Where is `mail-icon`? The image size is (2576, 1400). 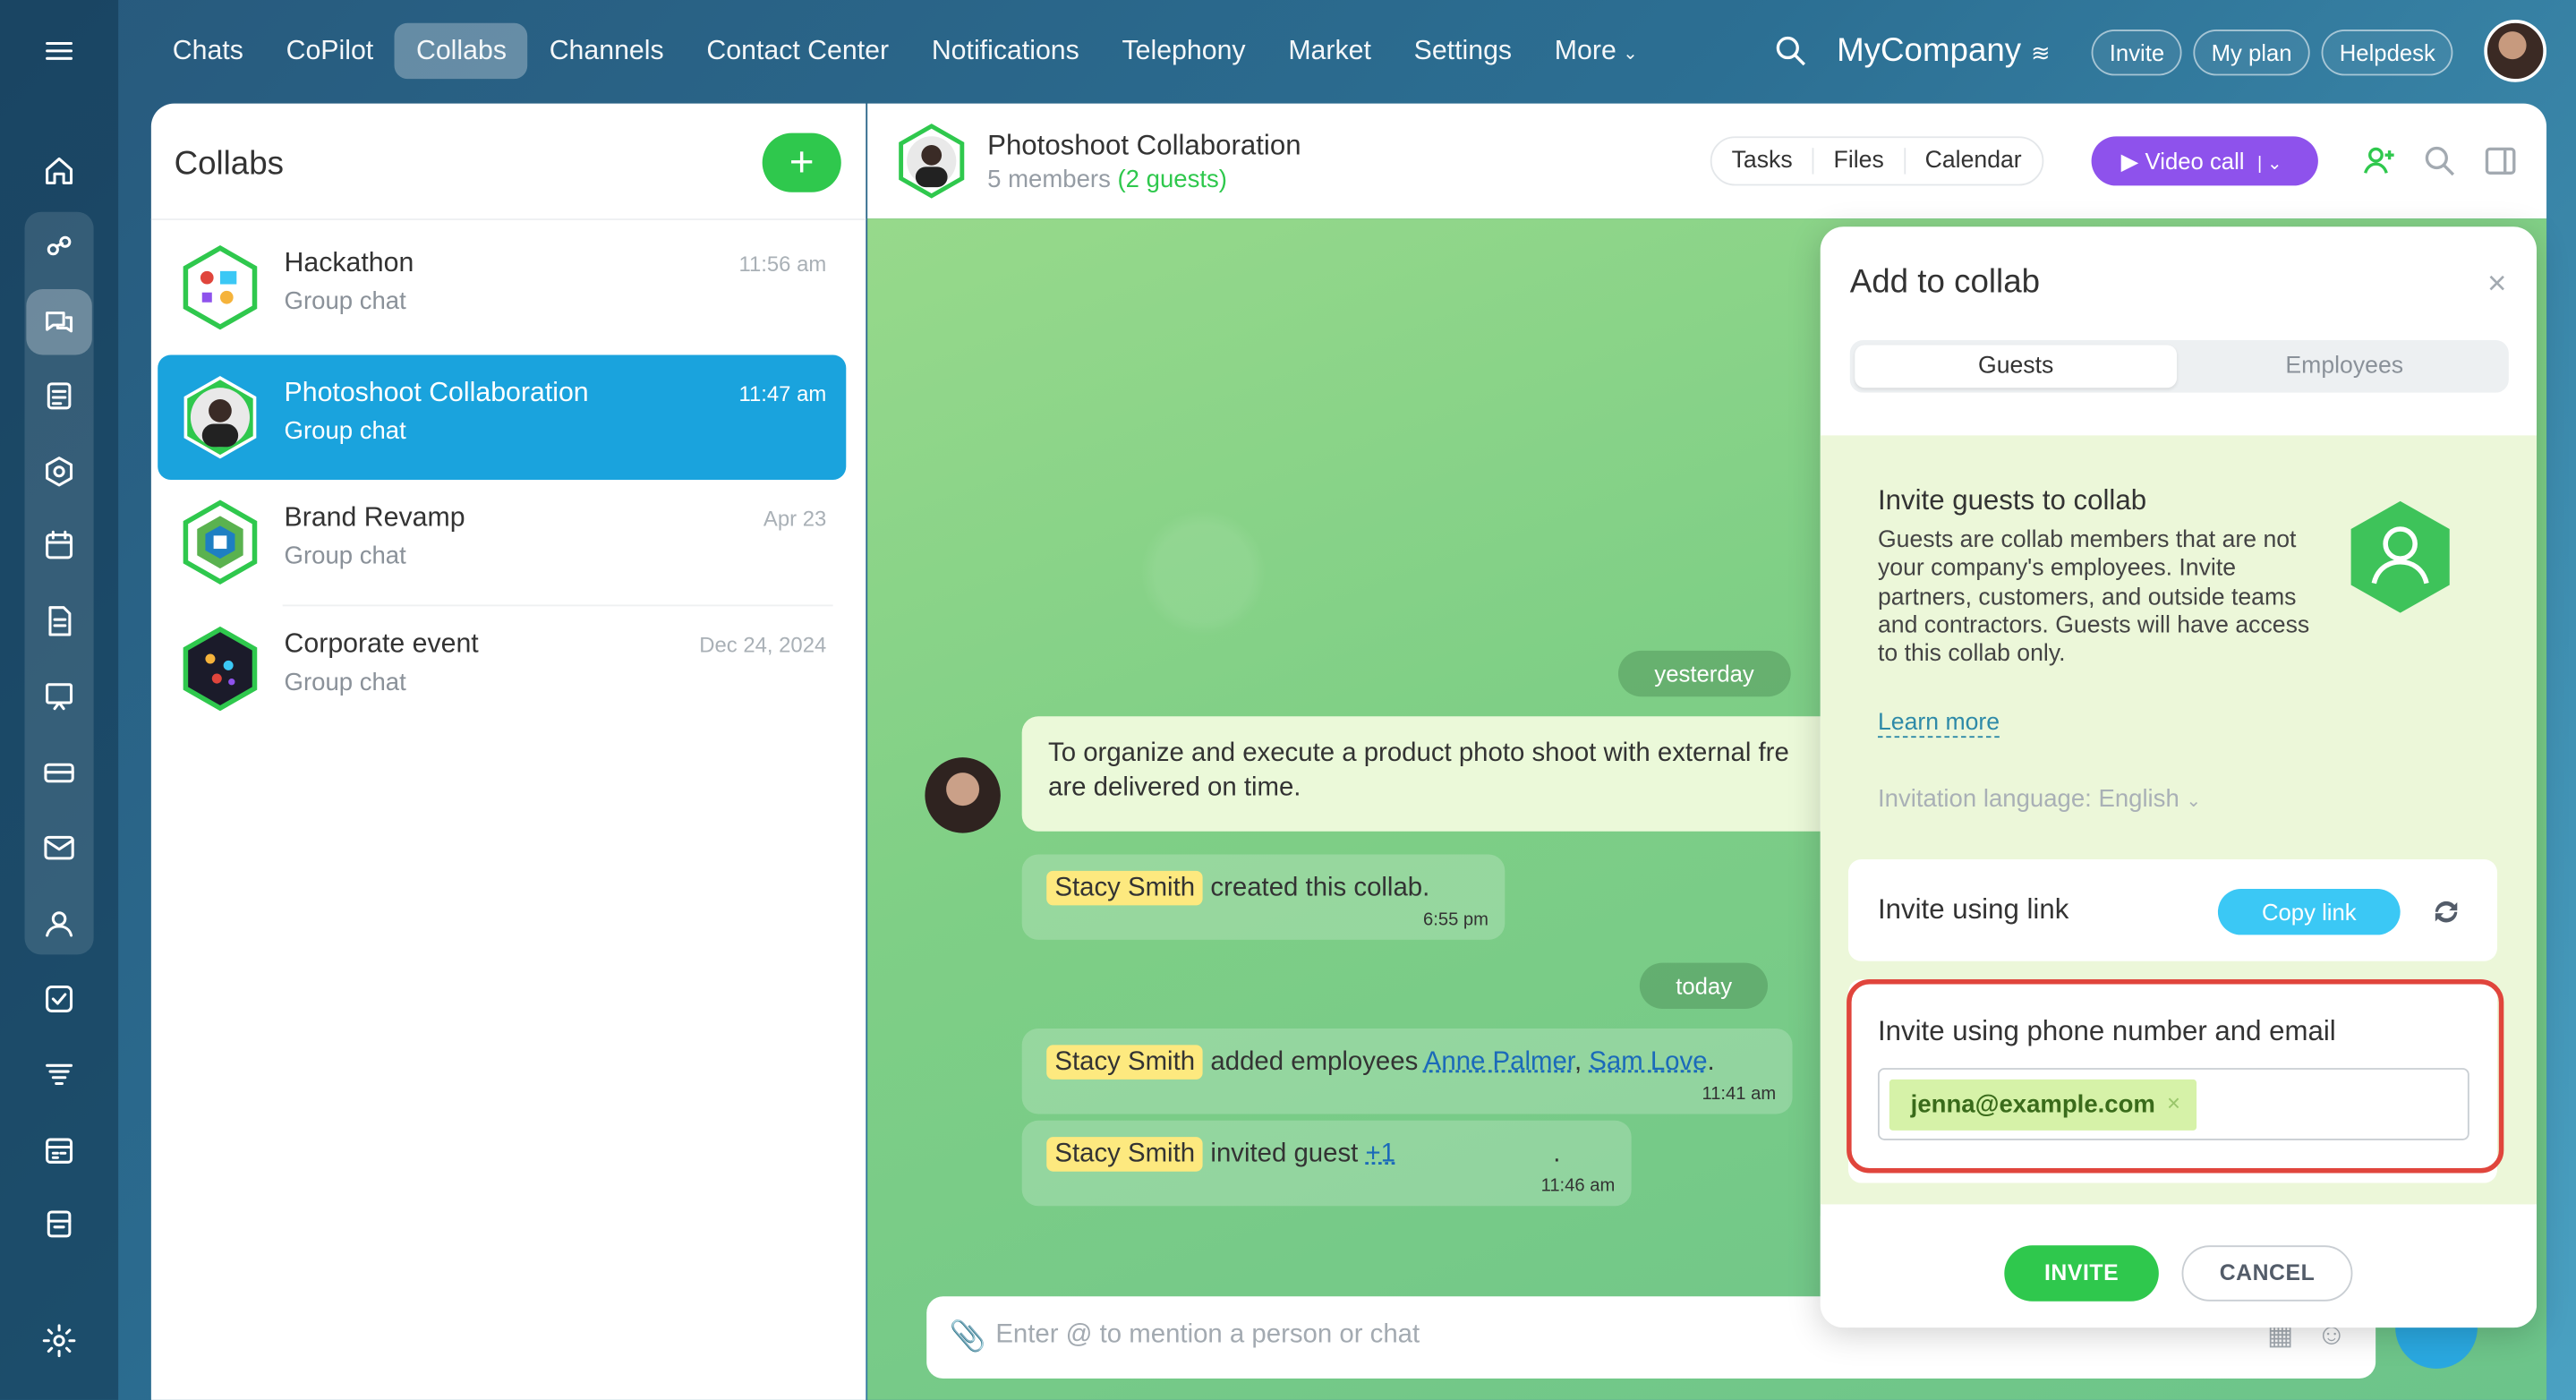 mail-icon is located at coordinates (58, 847).